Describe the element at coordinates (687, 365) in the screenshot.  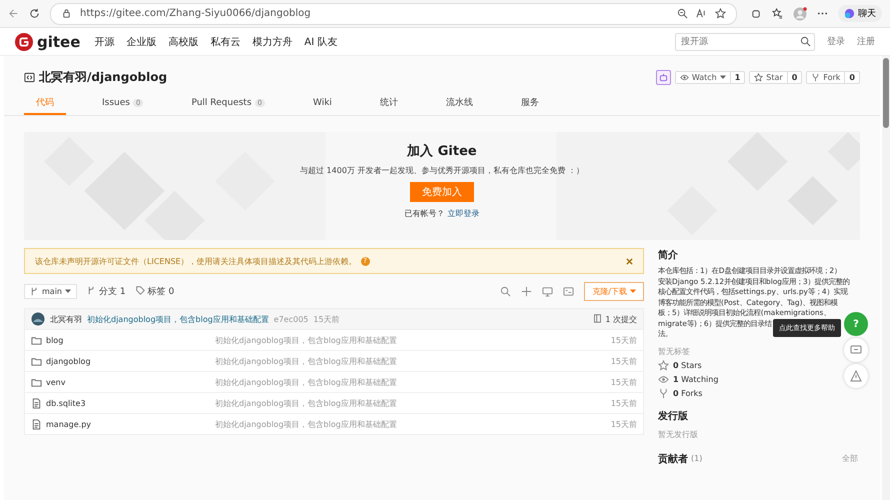
I see `stat-link: 0 Stars` at that location.